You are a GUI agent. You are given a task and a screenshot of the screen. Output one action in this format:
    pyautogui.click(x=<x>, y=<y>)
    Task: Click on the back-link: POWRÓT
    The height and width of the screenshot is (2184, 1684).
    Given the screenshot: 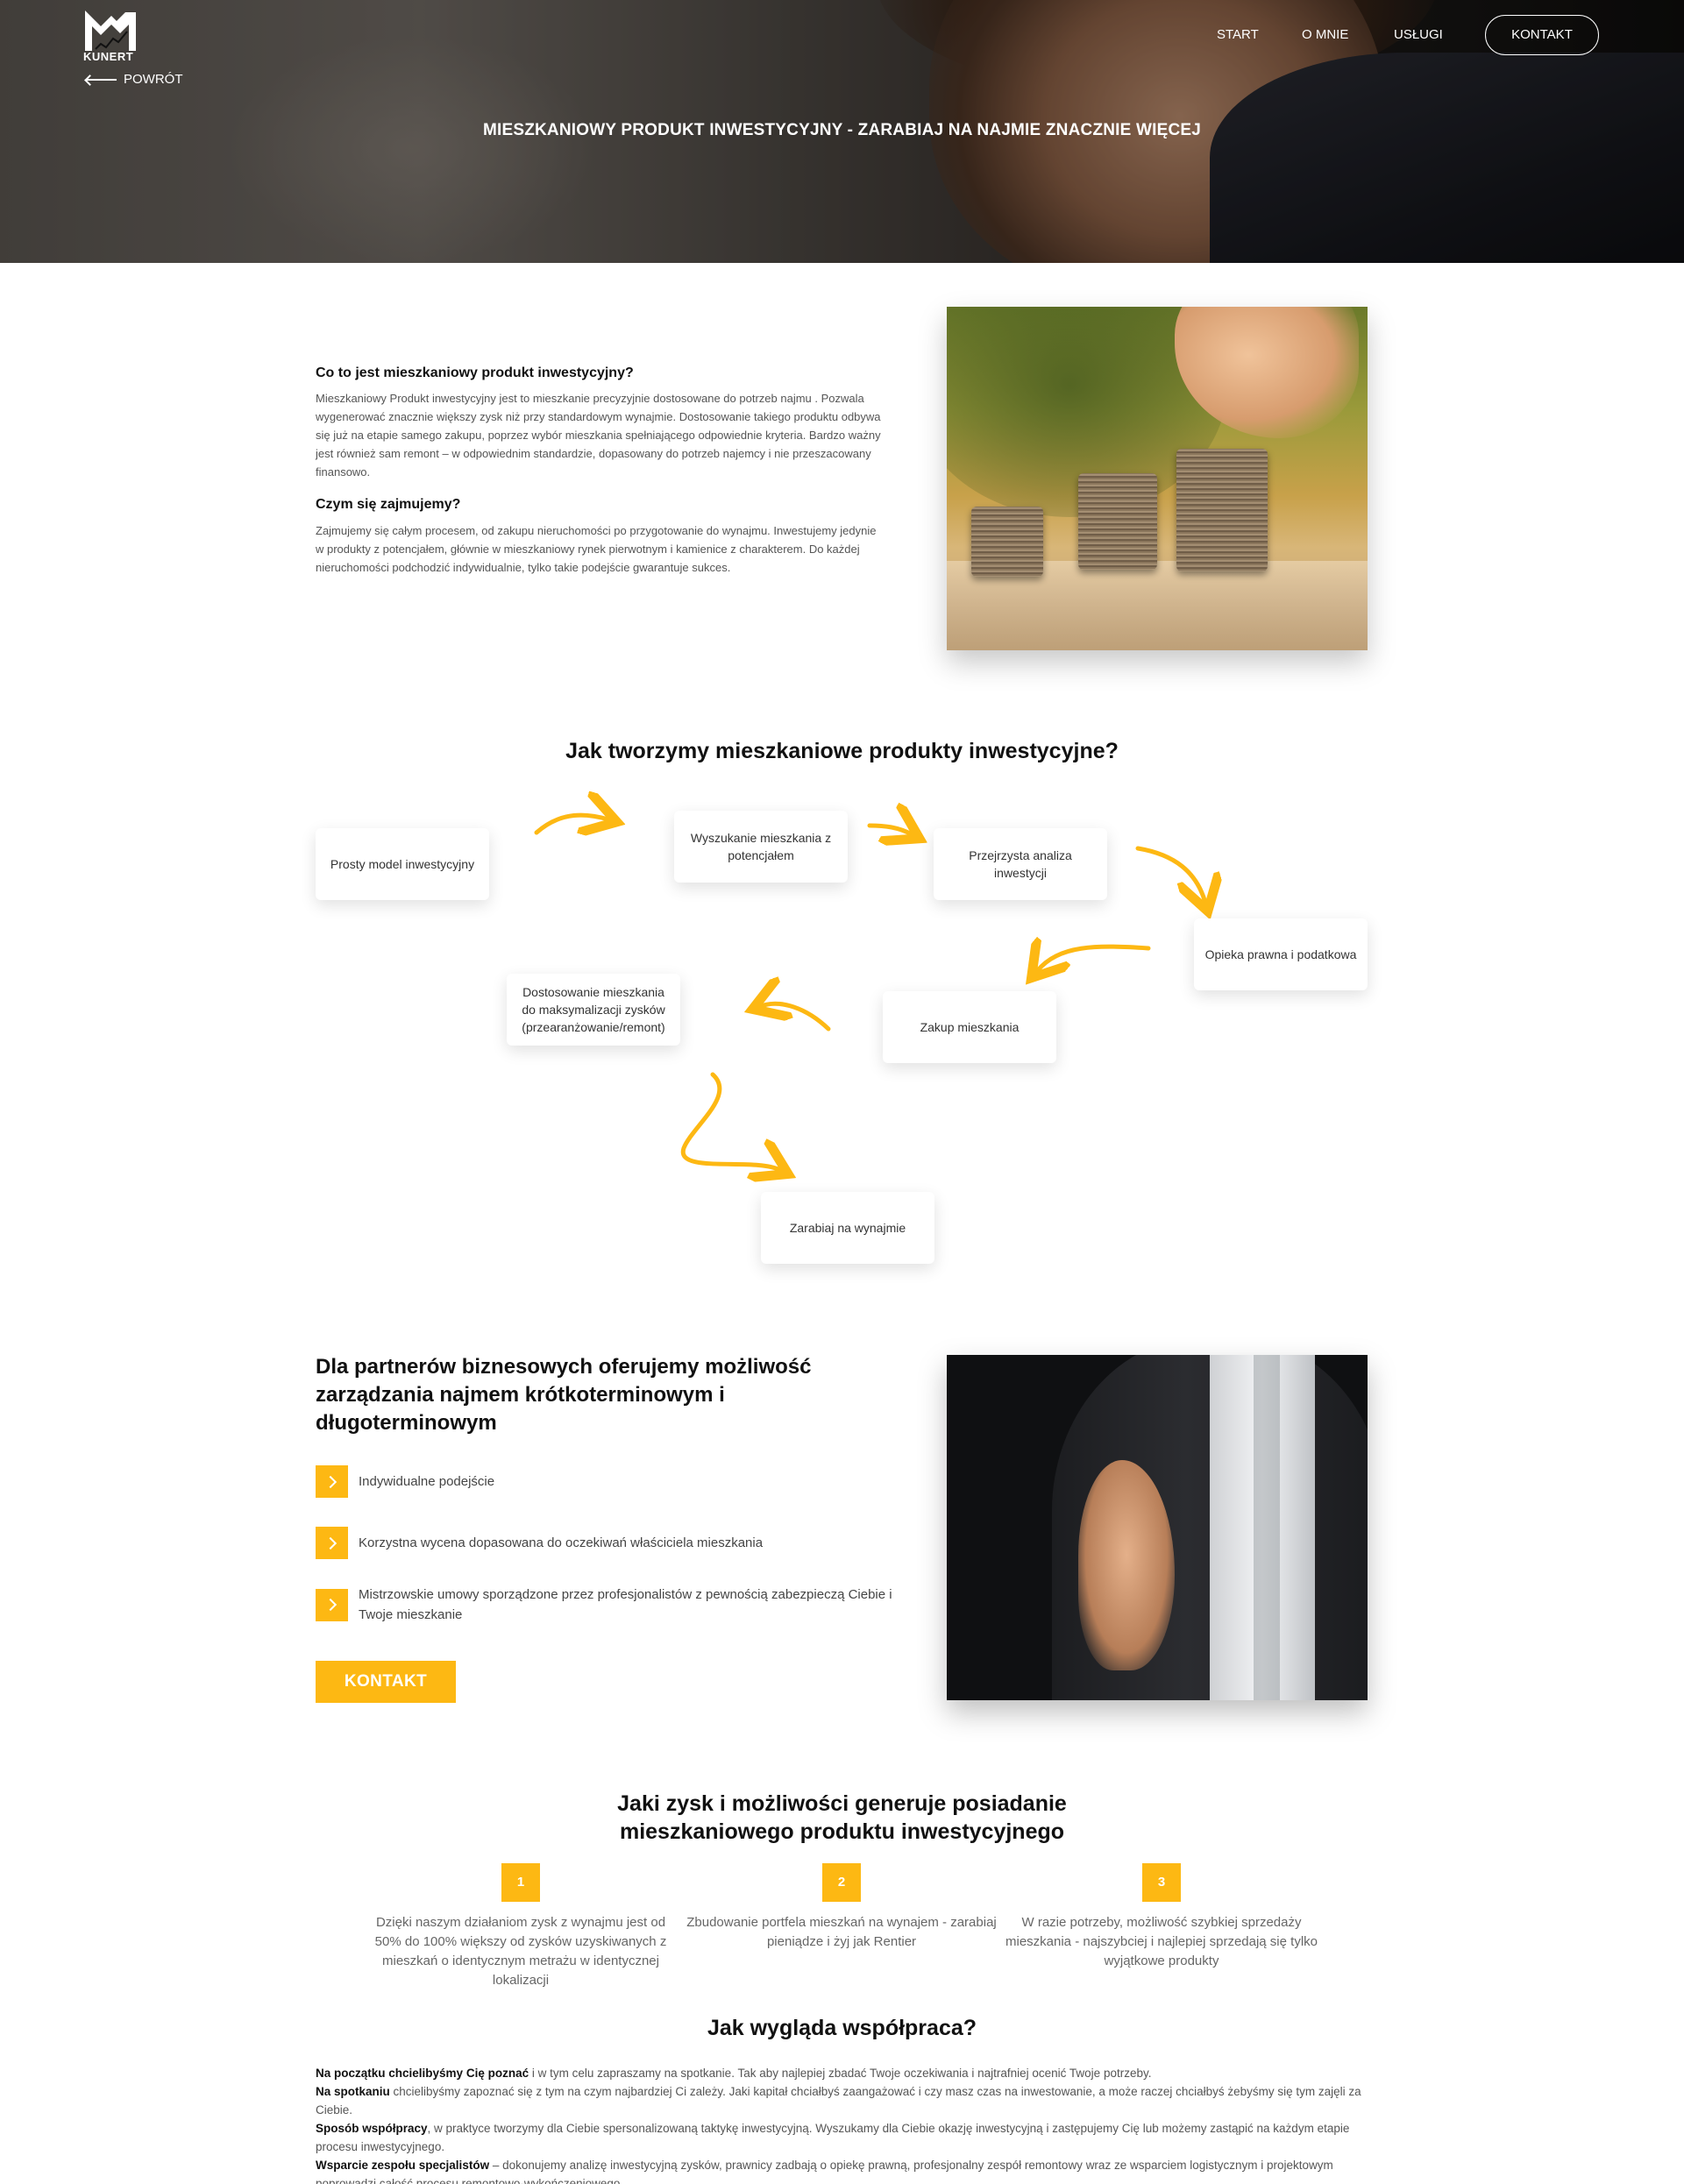 What is the action you would take?
    pyautogui.click(x=134, y=79)
    